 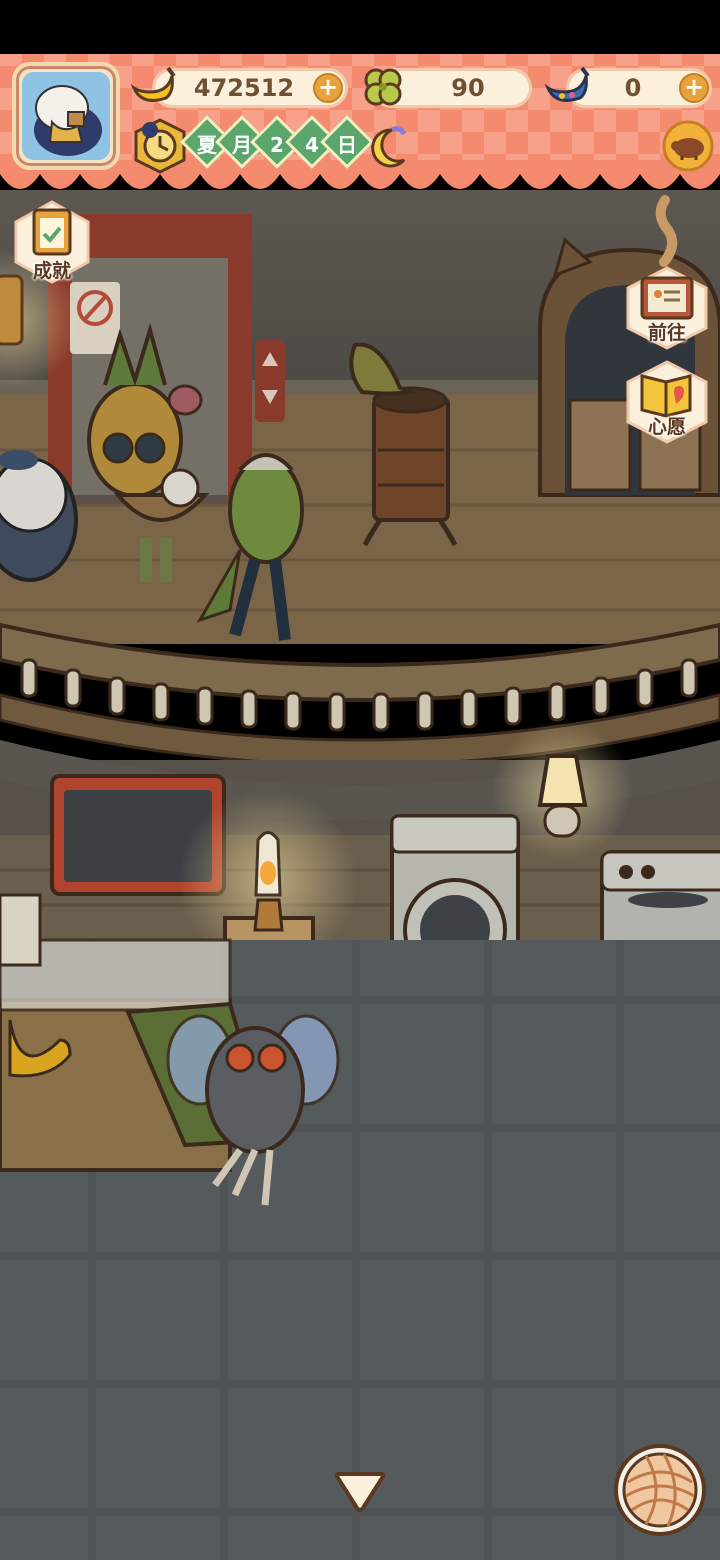 I want to click on rainbow-banana-count: 0, so click(x=633, y=88).